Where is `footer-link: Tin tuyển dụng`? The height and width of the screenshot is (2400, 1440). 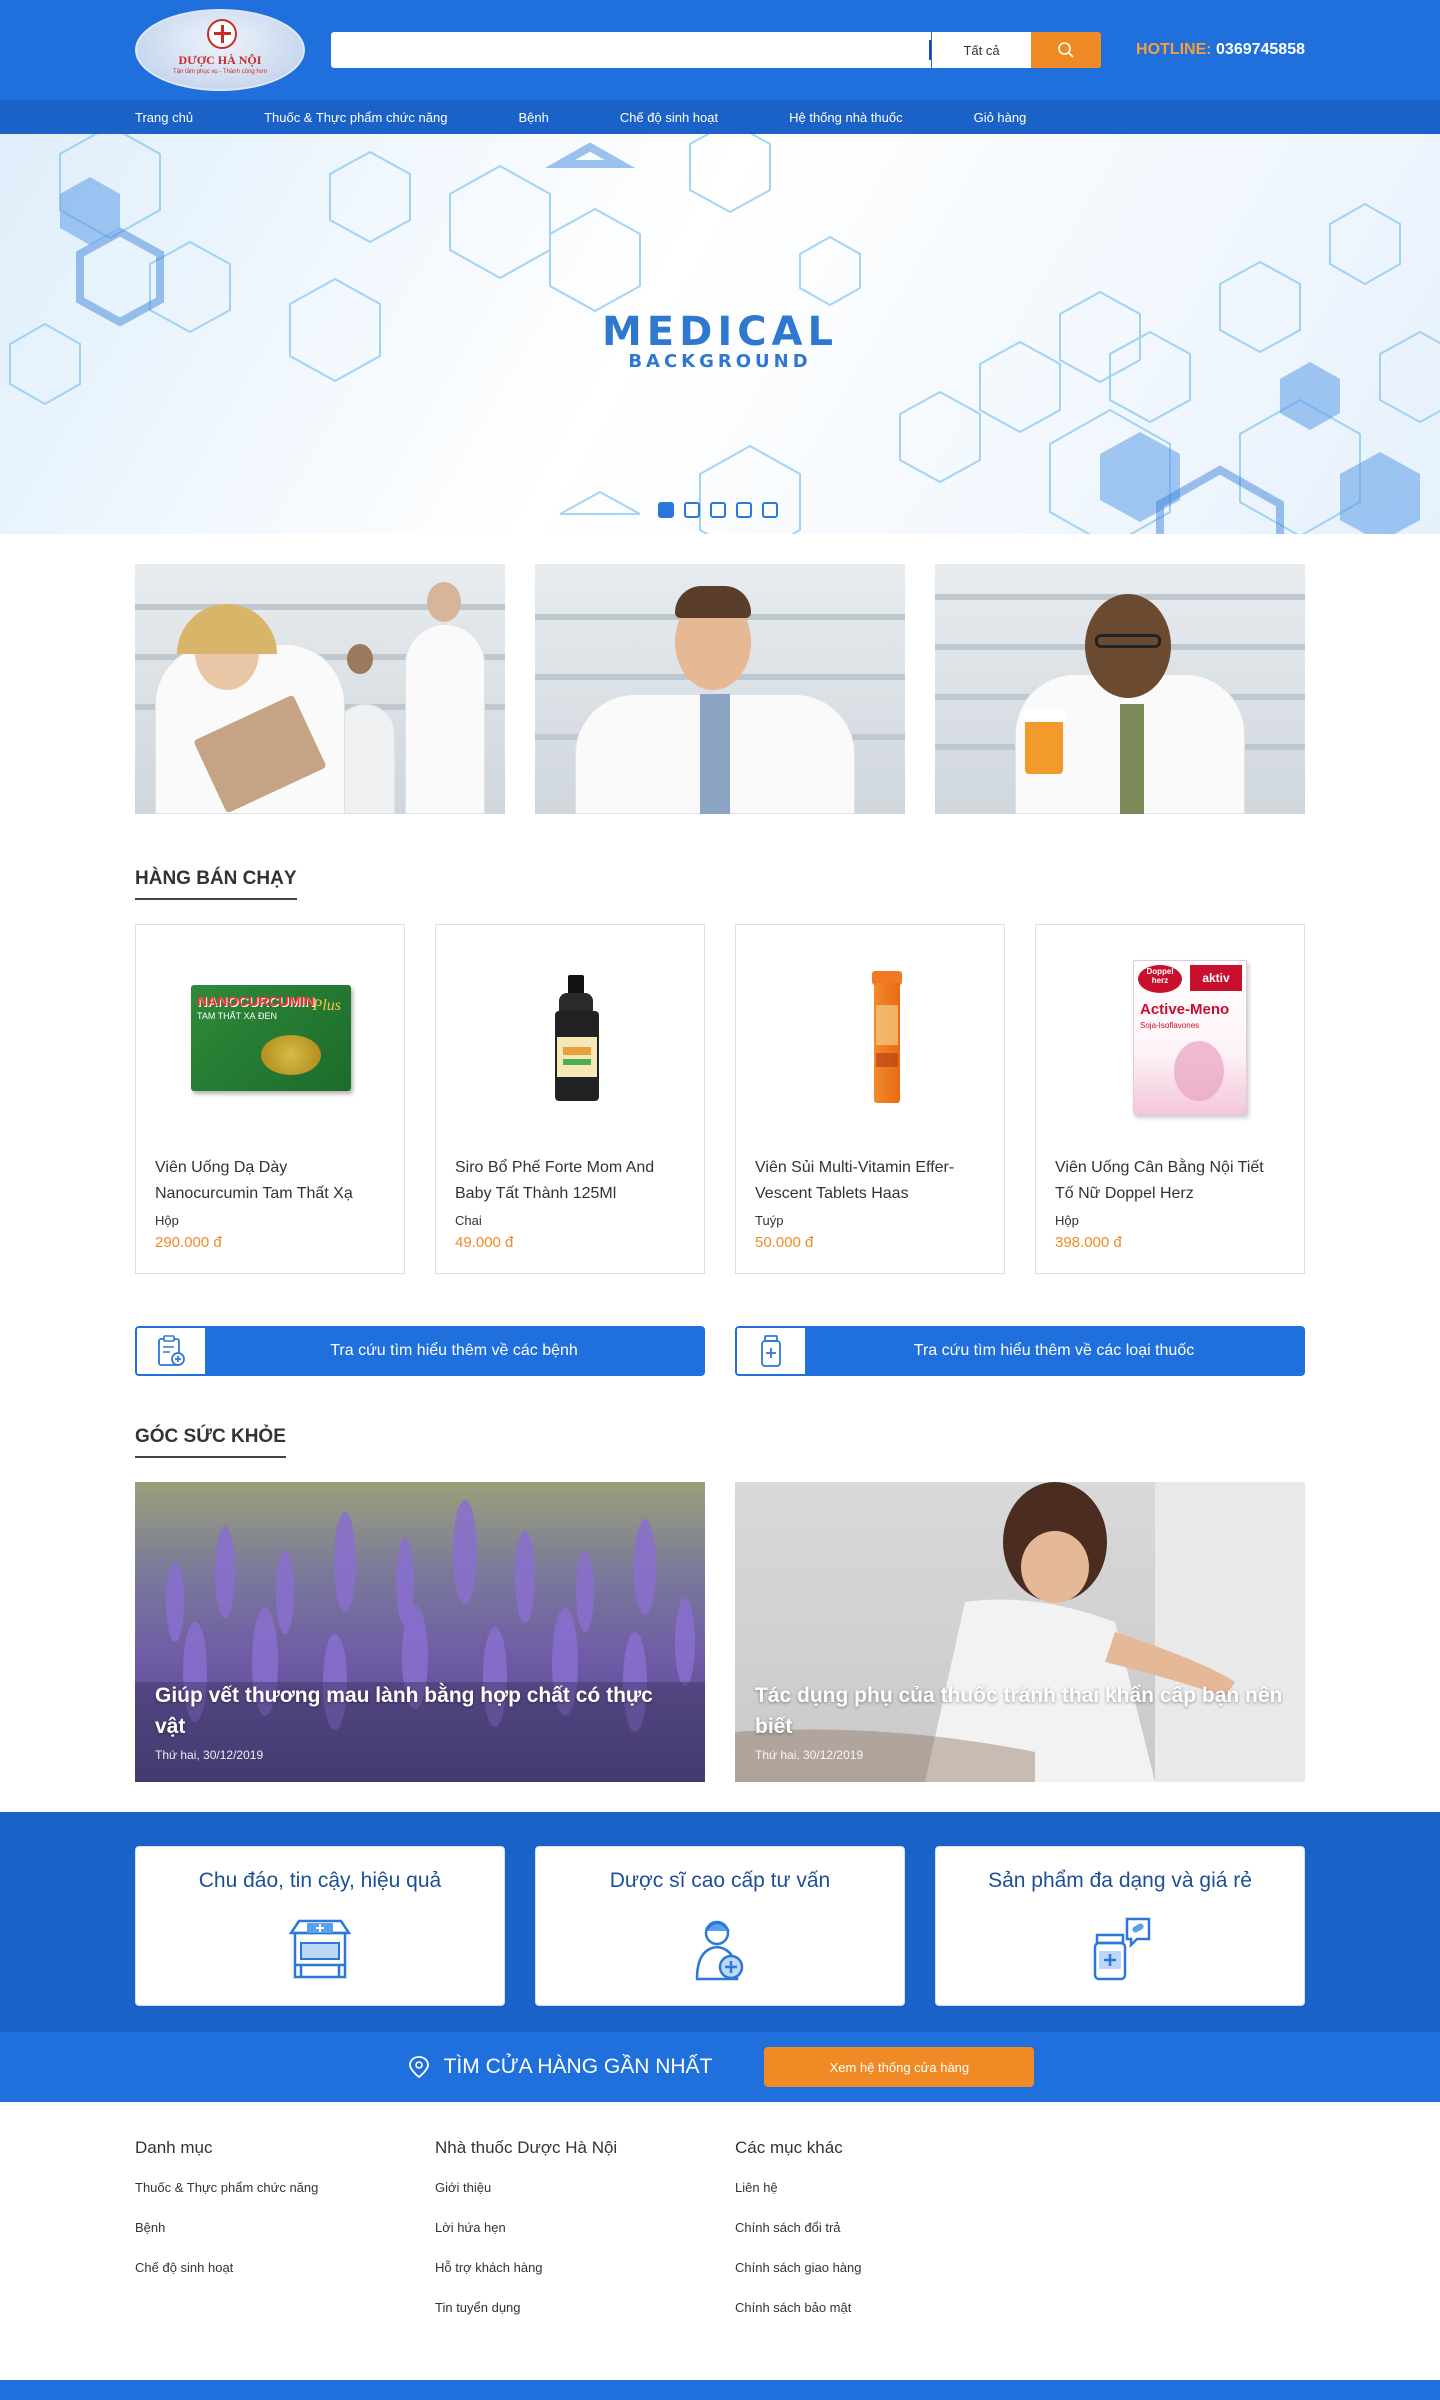 footer-link: Tin tuyển dụng is located at coordinates (585, 2307).